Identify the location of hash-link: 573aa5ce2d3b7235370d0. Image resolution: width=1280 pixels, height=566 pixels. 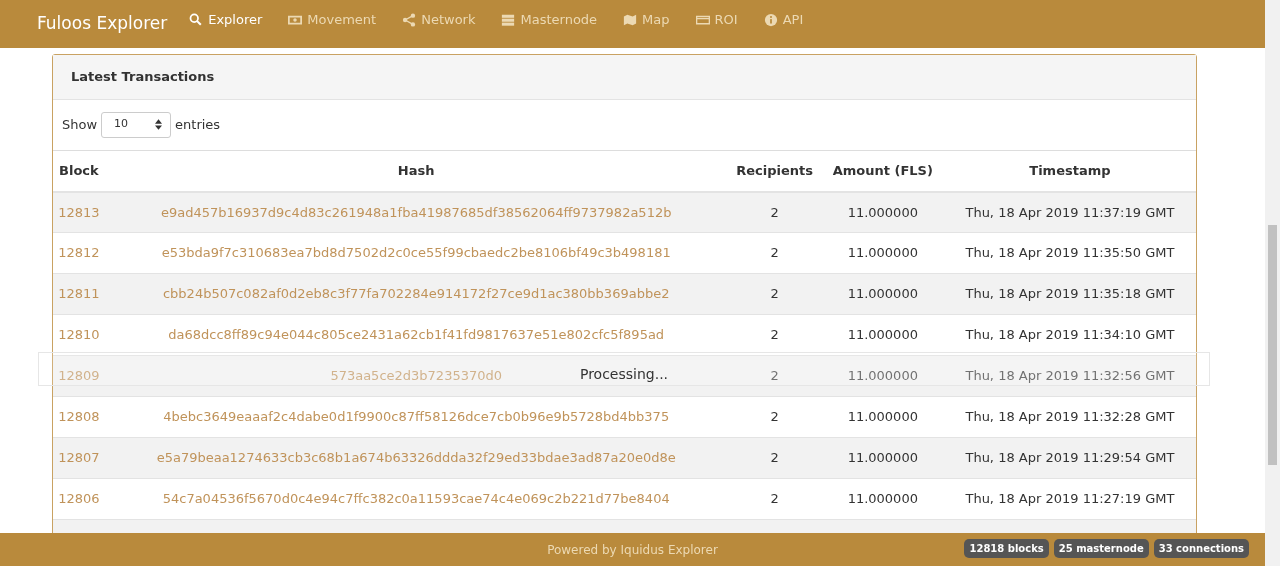
(416, 376).